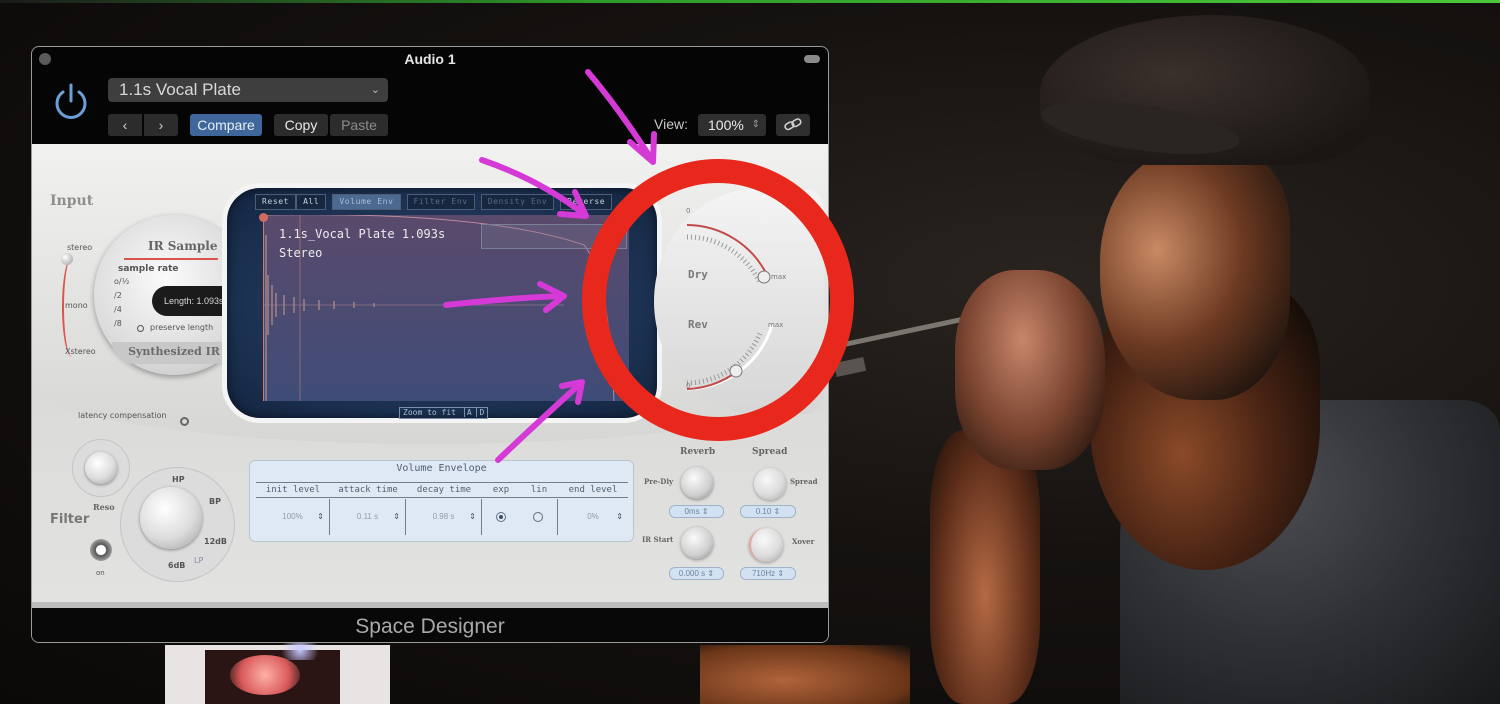 Image resolution: width=1500 pixels, height=704 pixels. Describe the element at coordinates (480, 412) in the screenshot. I see `zoom-d-button: D` at that location.